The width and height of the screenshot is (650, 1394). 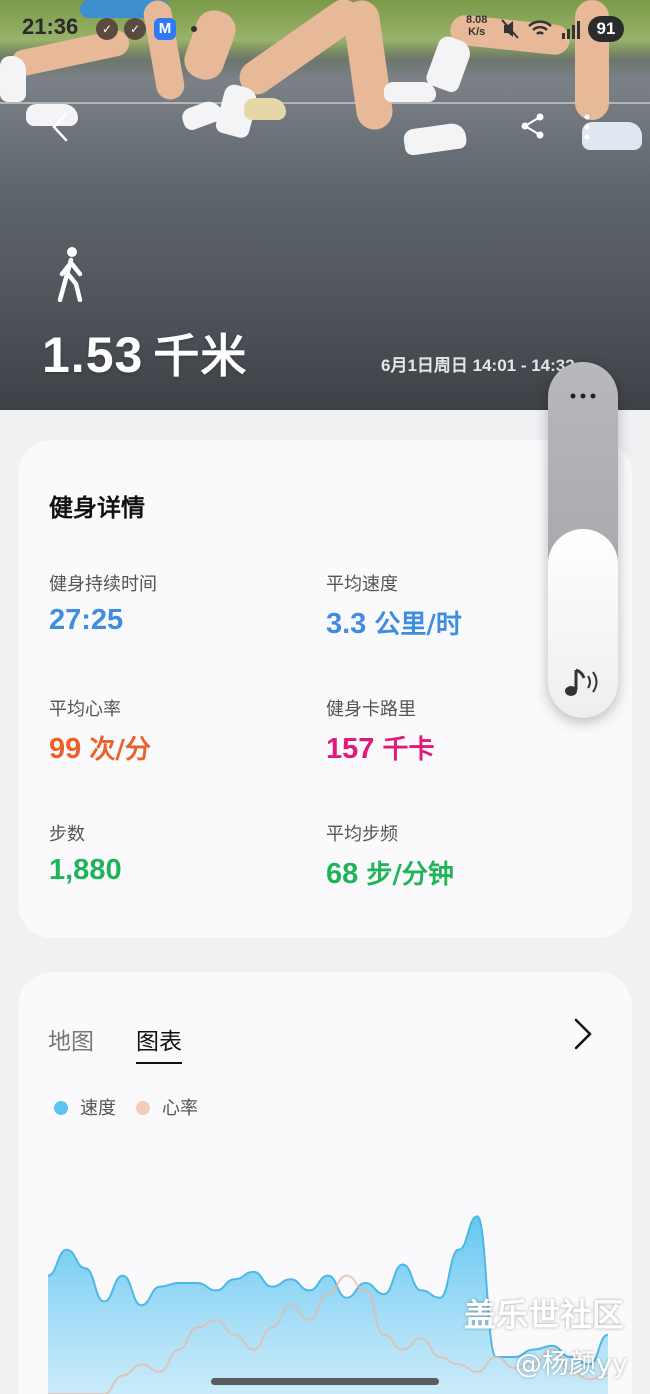 I want to click on road-line, so click(x=325, y=103).